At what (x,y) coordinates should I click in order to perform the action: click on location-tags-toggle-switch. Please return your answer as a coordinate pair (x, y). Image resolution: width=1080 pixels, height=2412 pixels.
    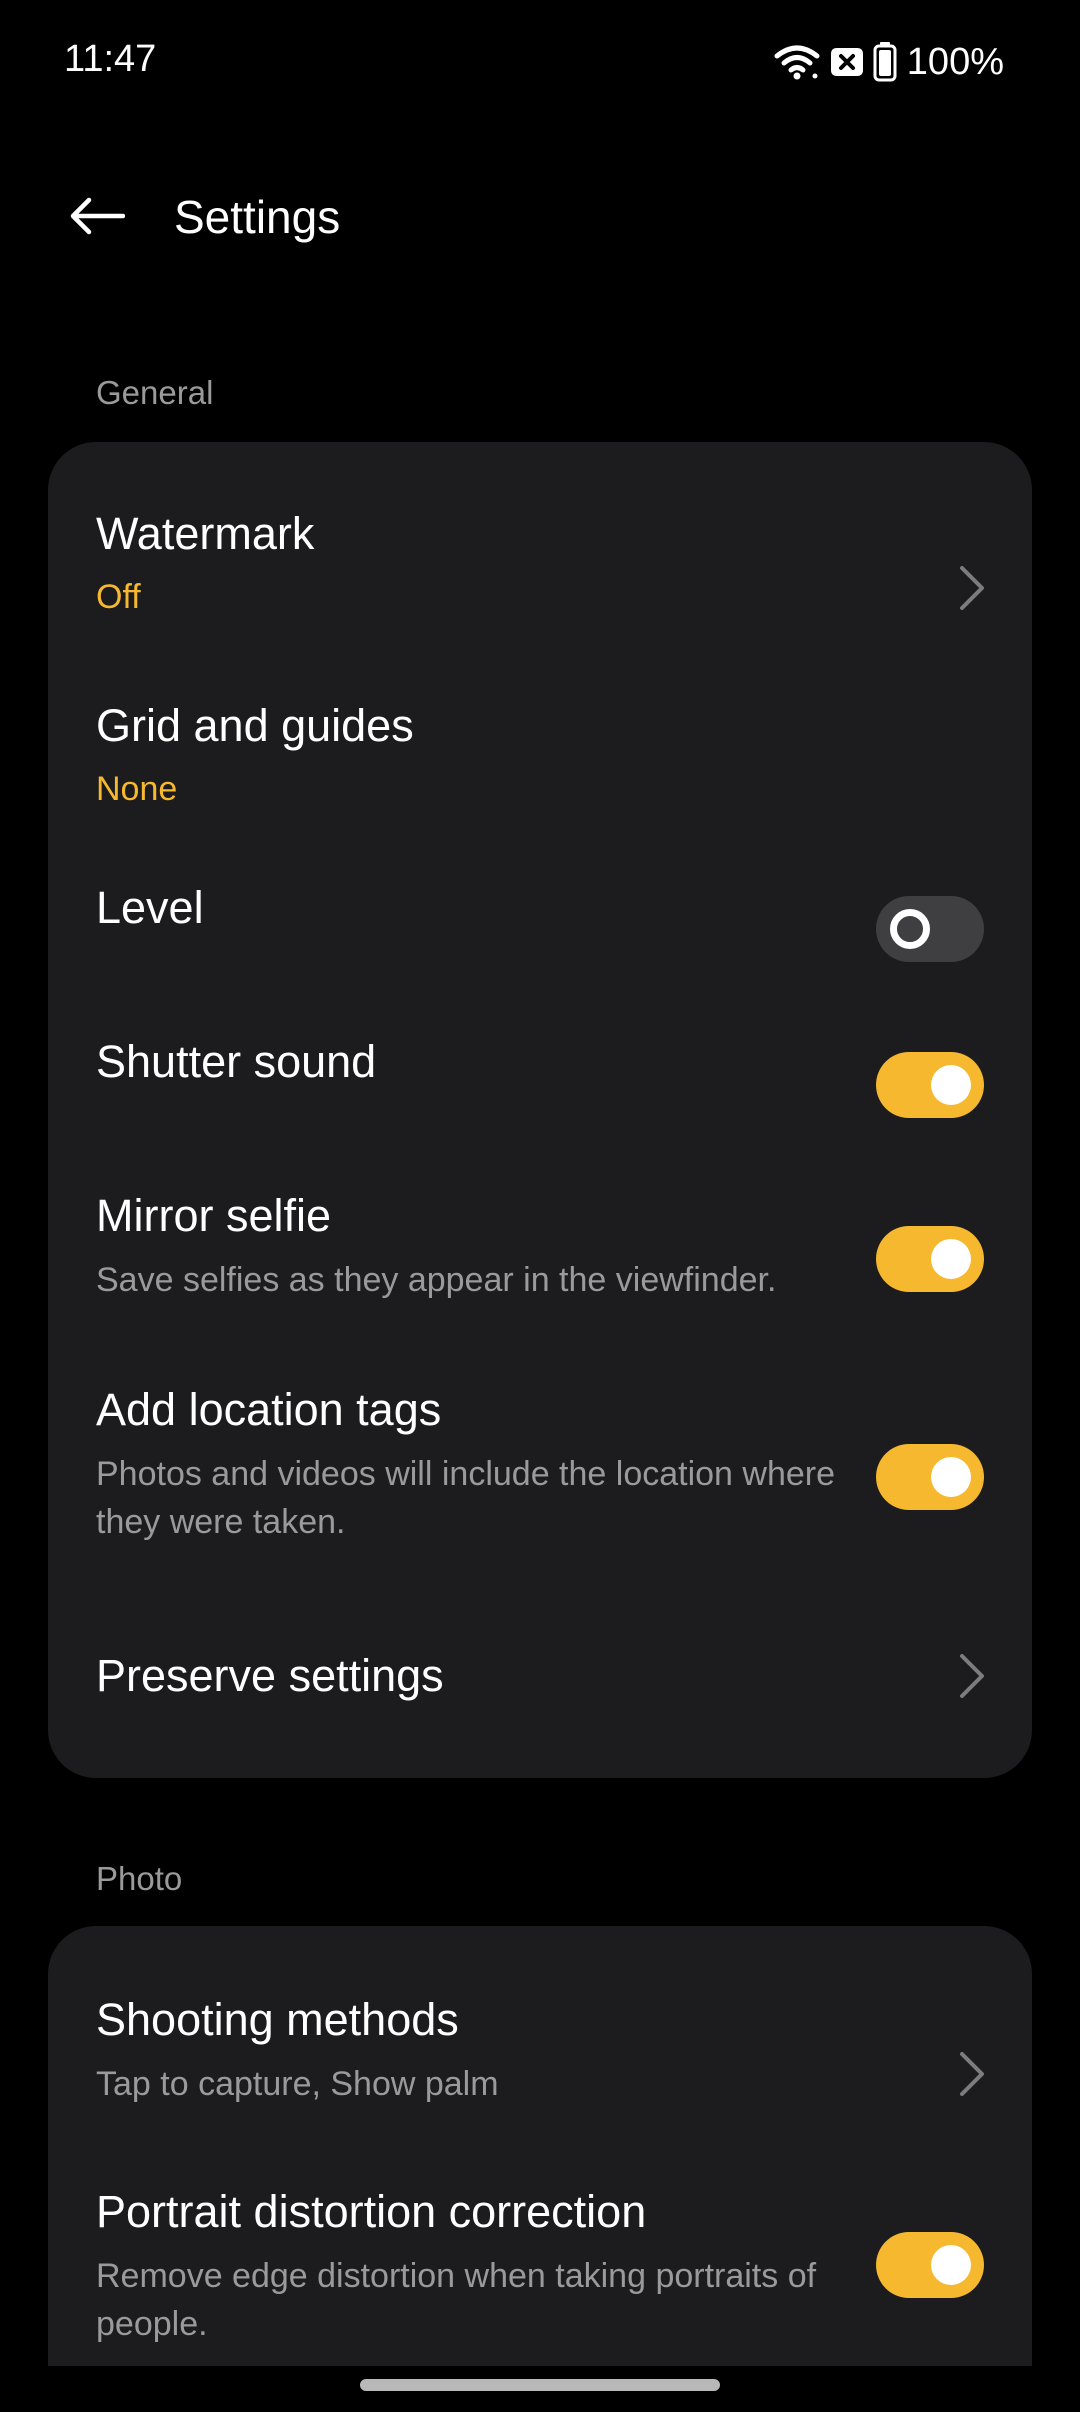
    Looking at the image, I should click on (930, 1477).